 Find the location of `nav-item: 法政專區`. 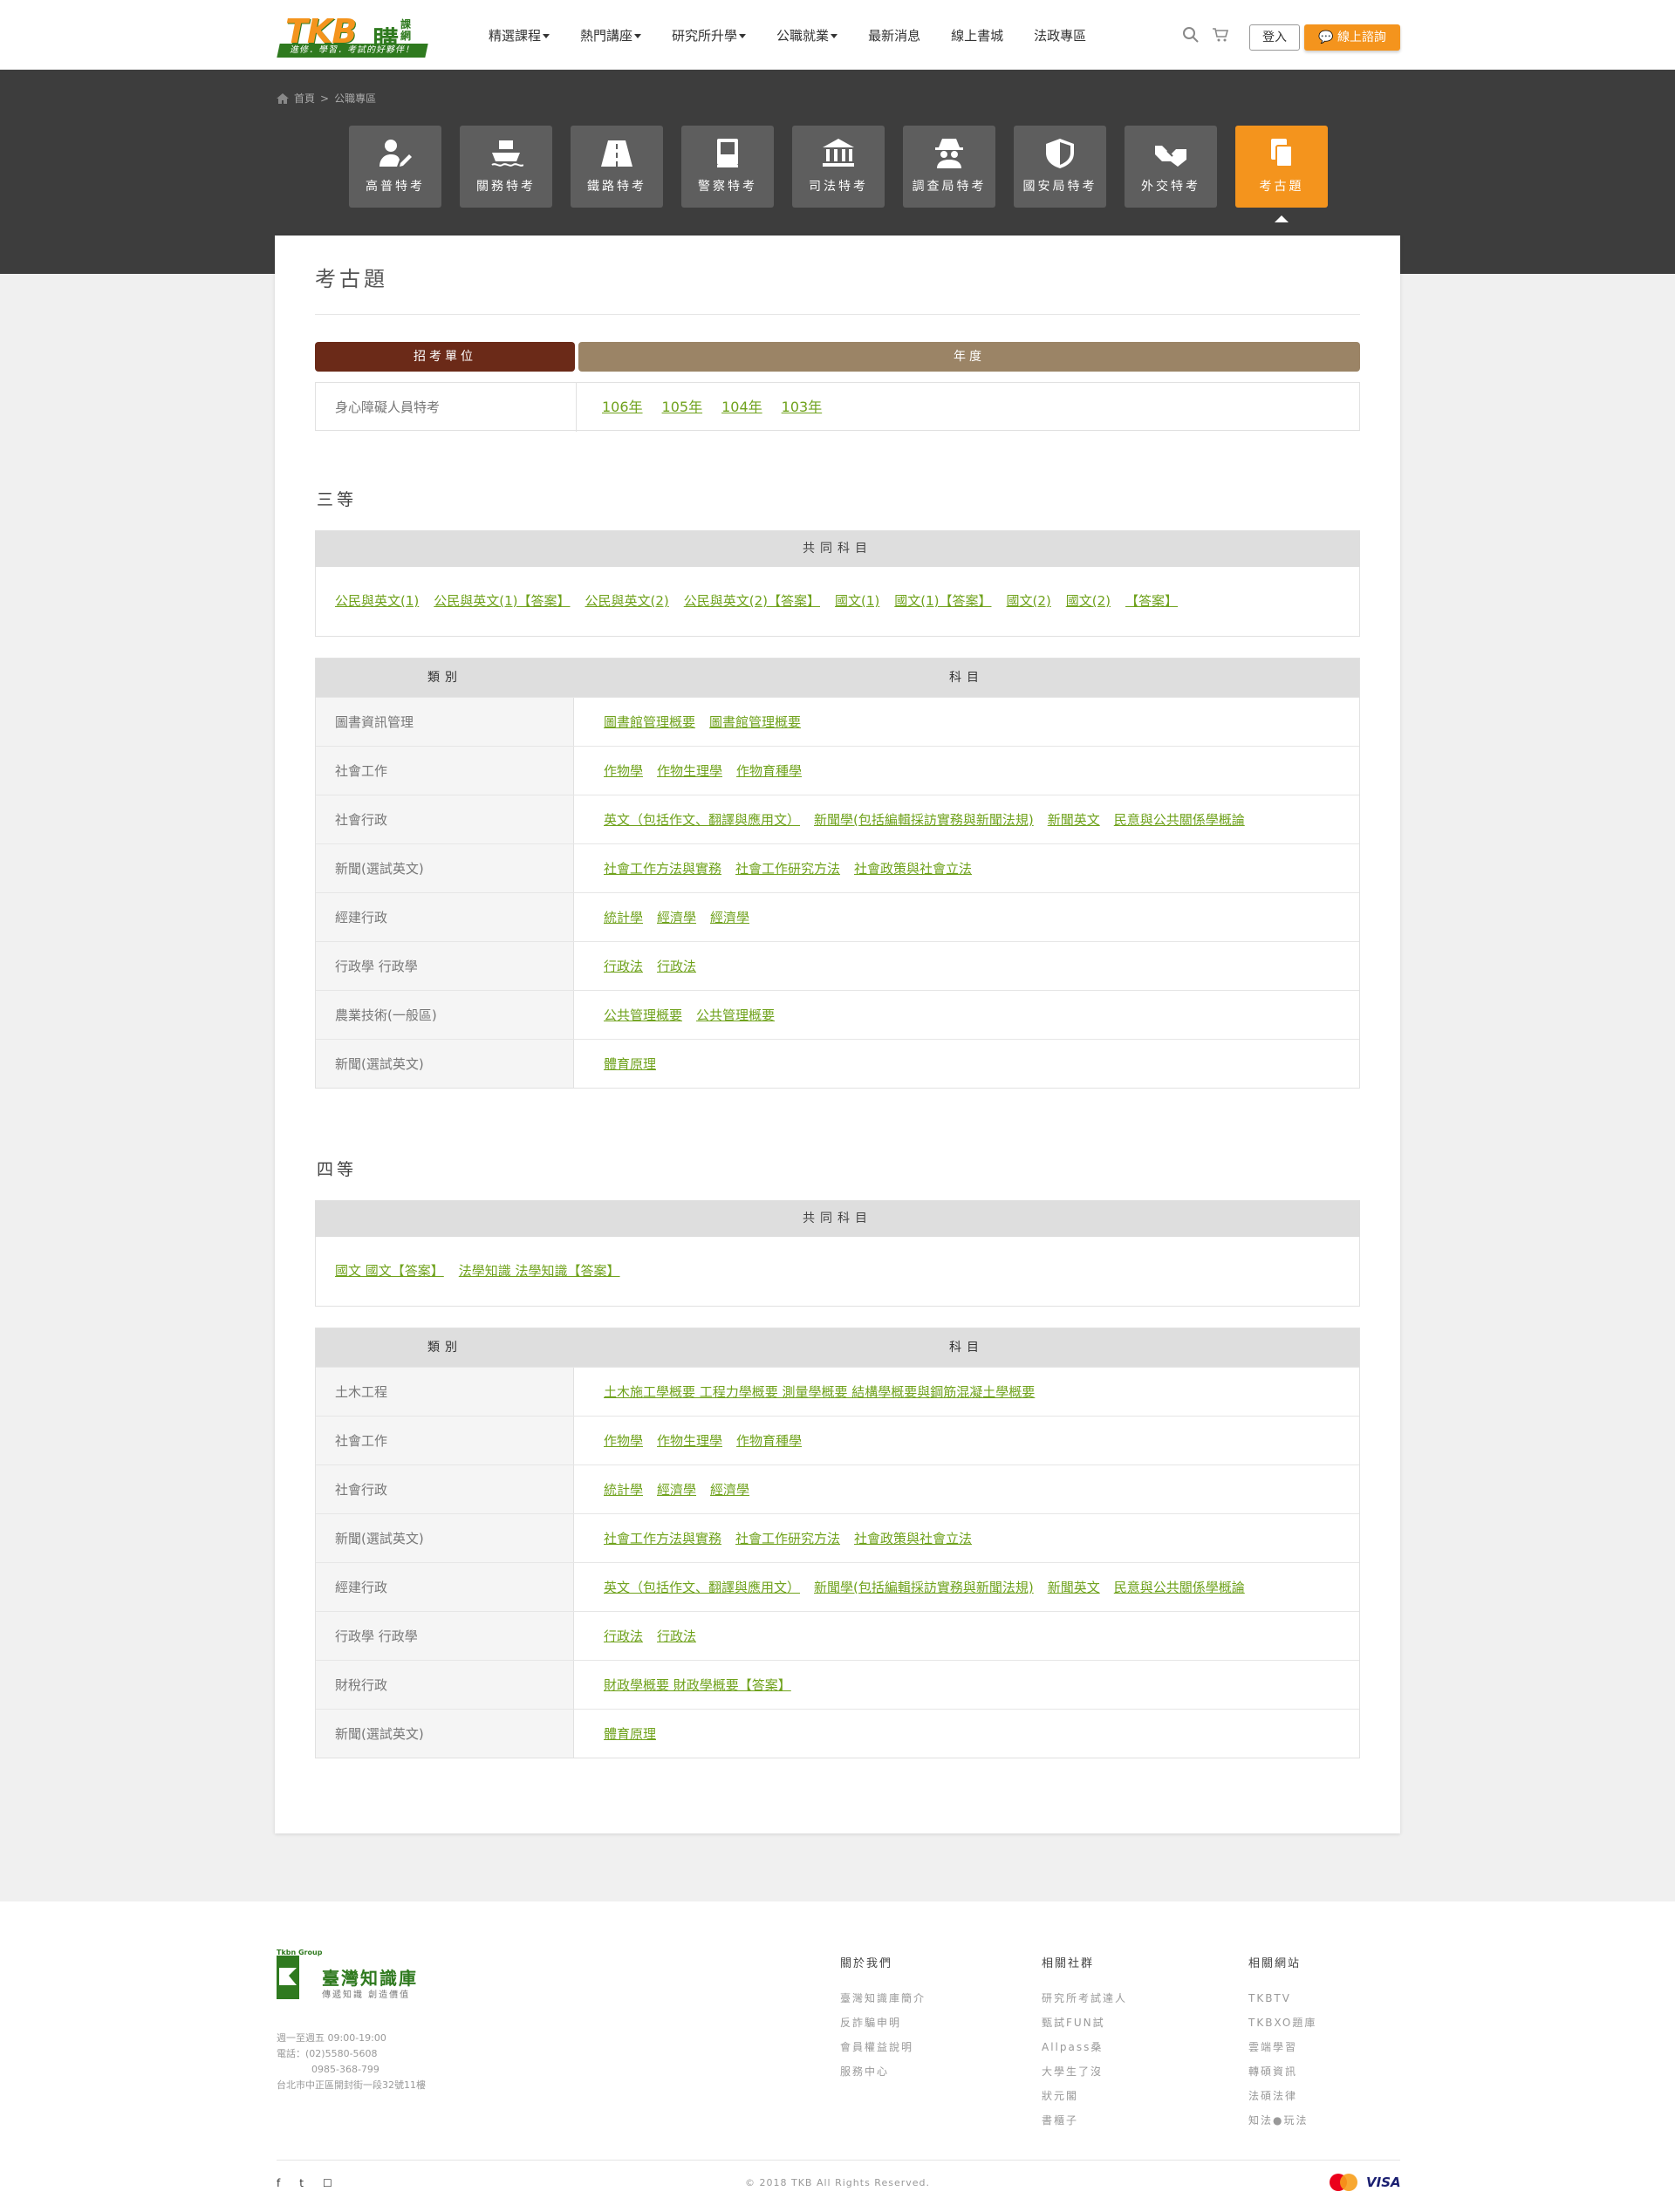

nav-item: 法政專區 is located at coordinates (1060, 35).